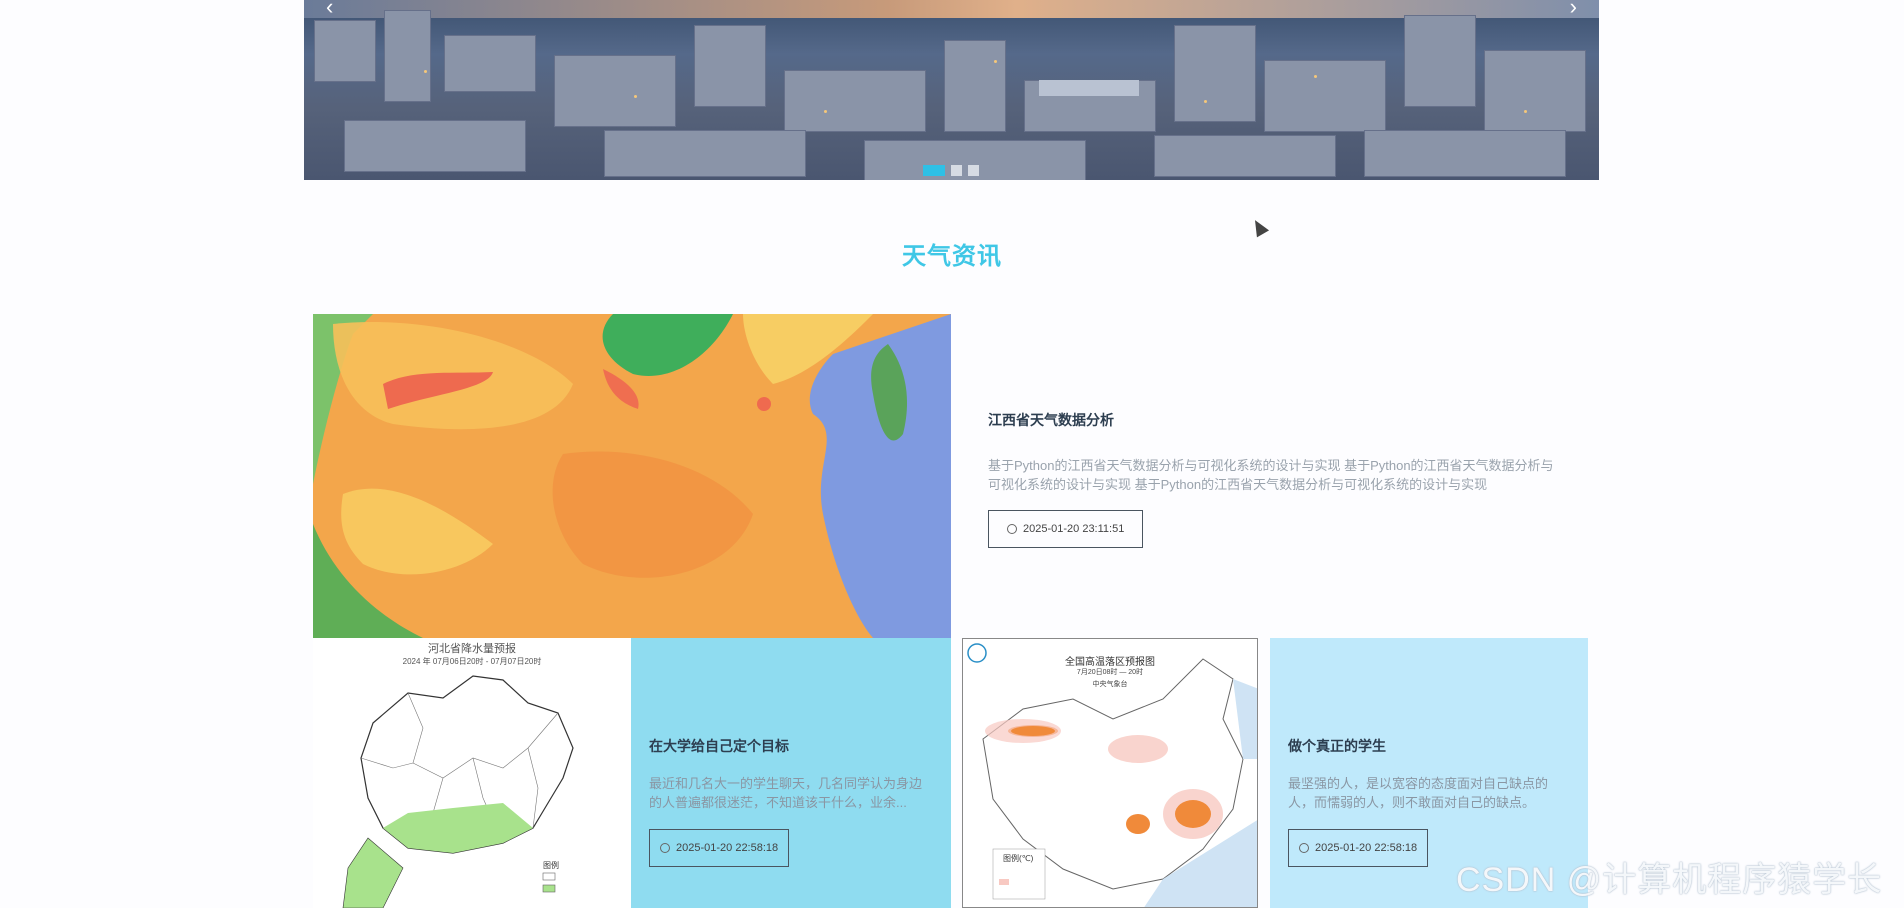  What do you see at coordinates (1259, 227) in the screenshot?
I see `mouse-cursor-icon` at bounding box center [1259, 227].